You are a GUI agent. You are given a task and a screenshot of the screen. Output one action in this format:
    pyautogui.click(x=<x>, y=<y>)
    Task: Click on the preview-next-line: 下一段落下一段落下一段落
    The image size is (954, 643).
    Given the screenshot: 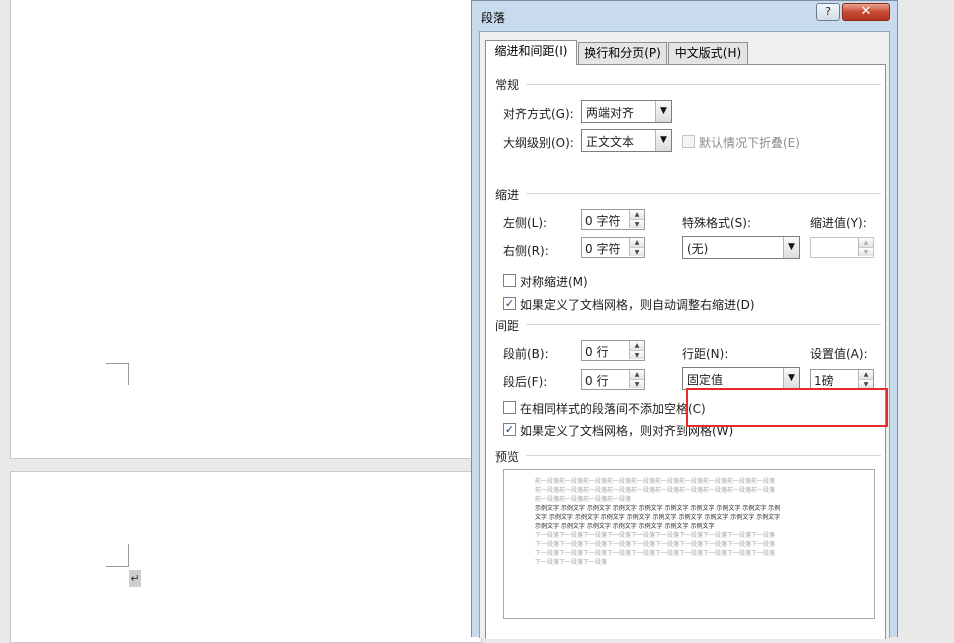 What is the action you would take?
    pyautogui.click(x=571, y=562)
    